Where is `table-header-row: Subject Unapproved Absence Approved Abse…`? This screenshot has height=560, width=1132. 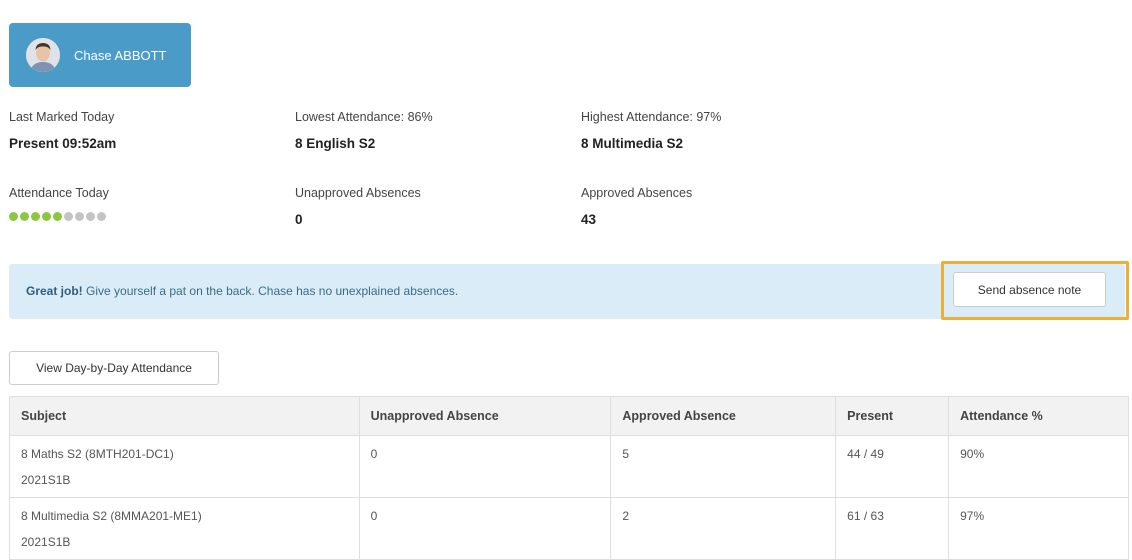 table-header-row: Subject Unapproved Absence Approved Abse… is located at coordinates (569, 416).